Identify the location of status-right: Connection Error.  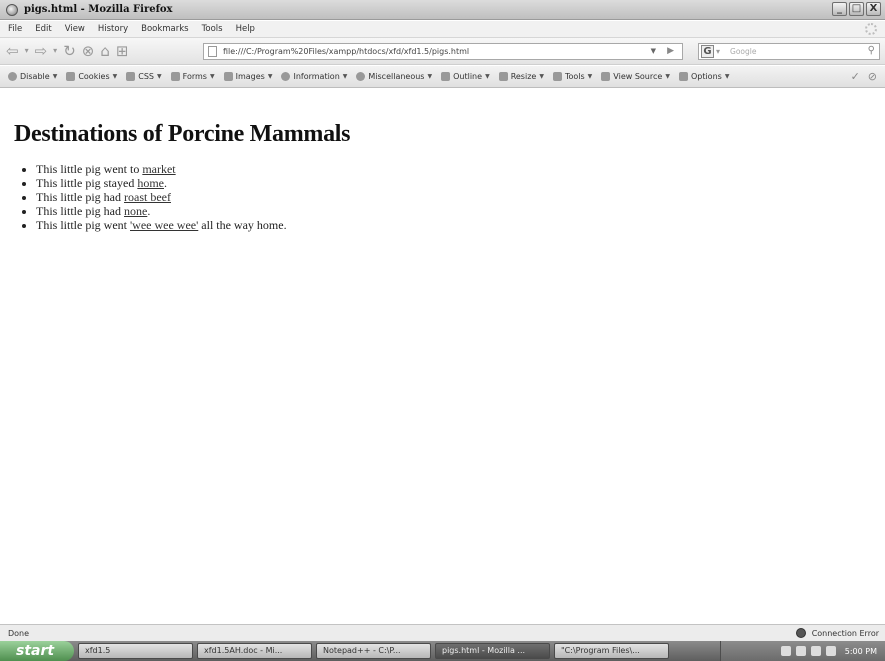
(837, 633).